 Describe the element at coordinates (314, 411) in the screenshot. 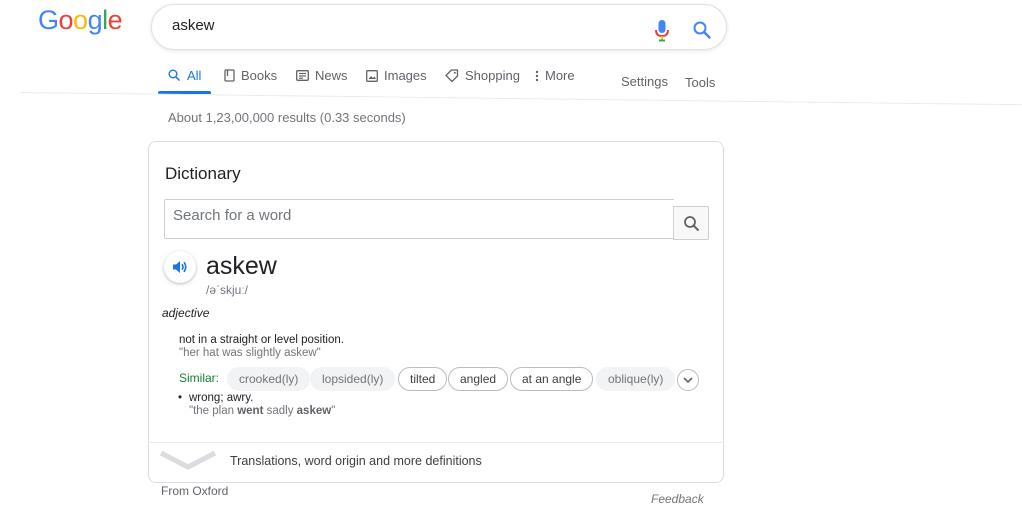

I see `example-bold: askew` at that location.